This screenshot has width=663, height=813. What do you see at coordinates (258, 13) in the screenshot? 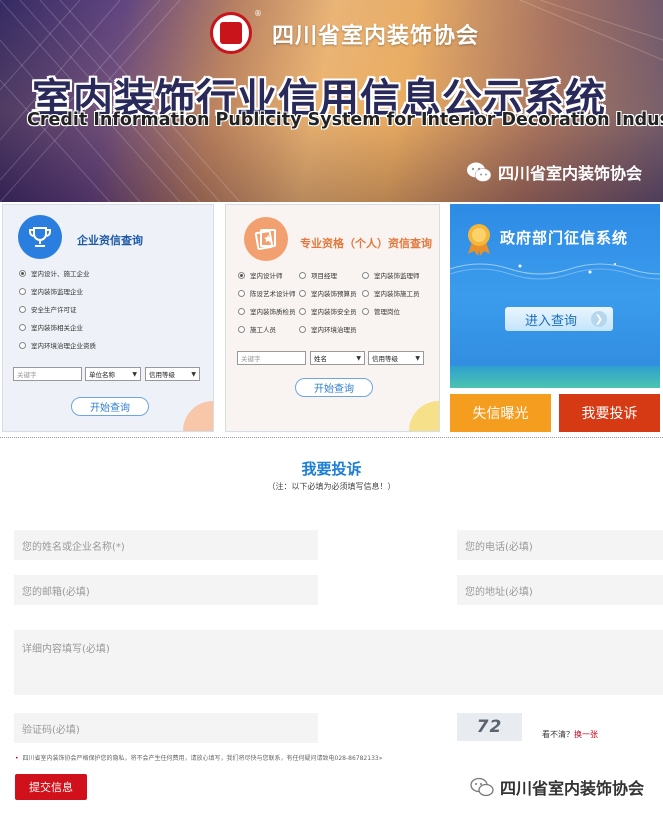
I see `registered-mark: ®` at bounding box center [258, 13].